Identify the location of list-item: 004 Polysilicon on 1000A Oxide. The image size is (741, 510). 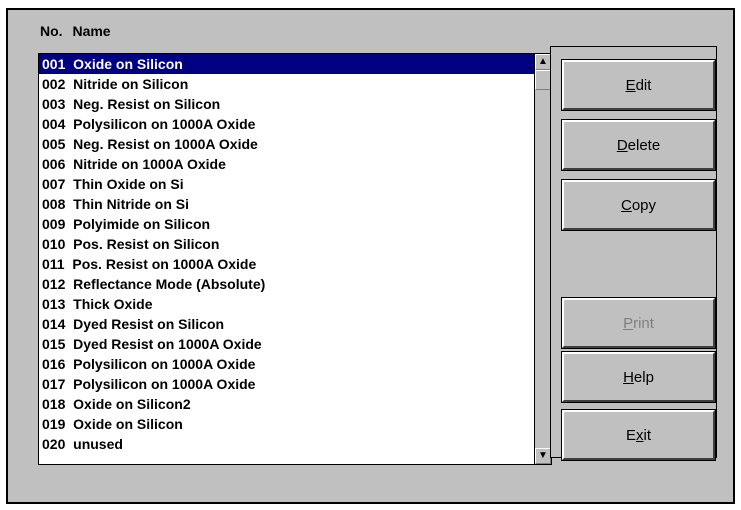
(286, 124).